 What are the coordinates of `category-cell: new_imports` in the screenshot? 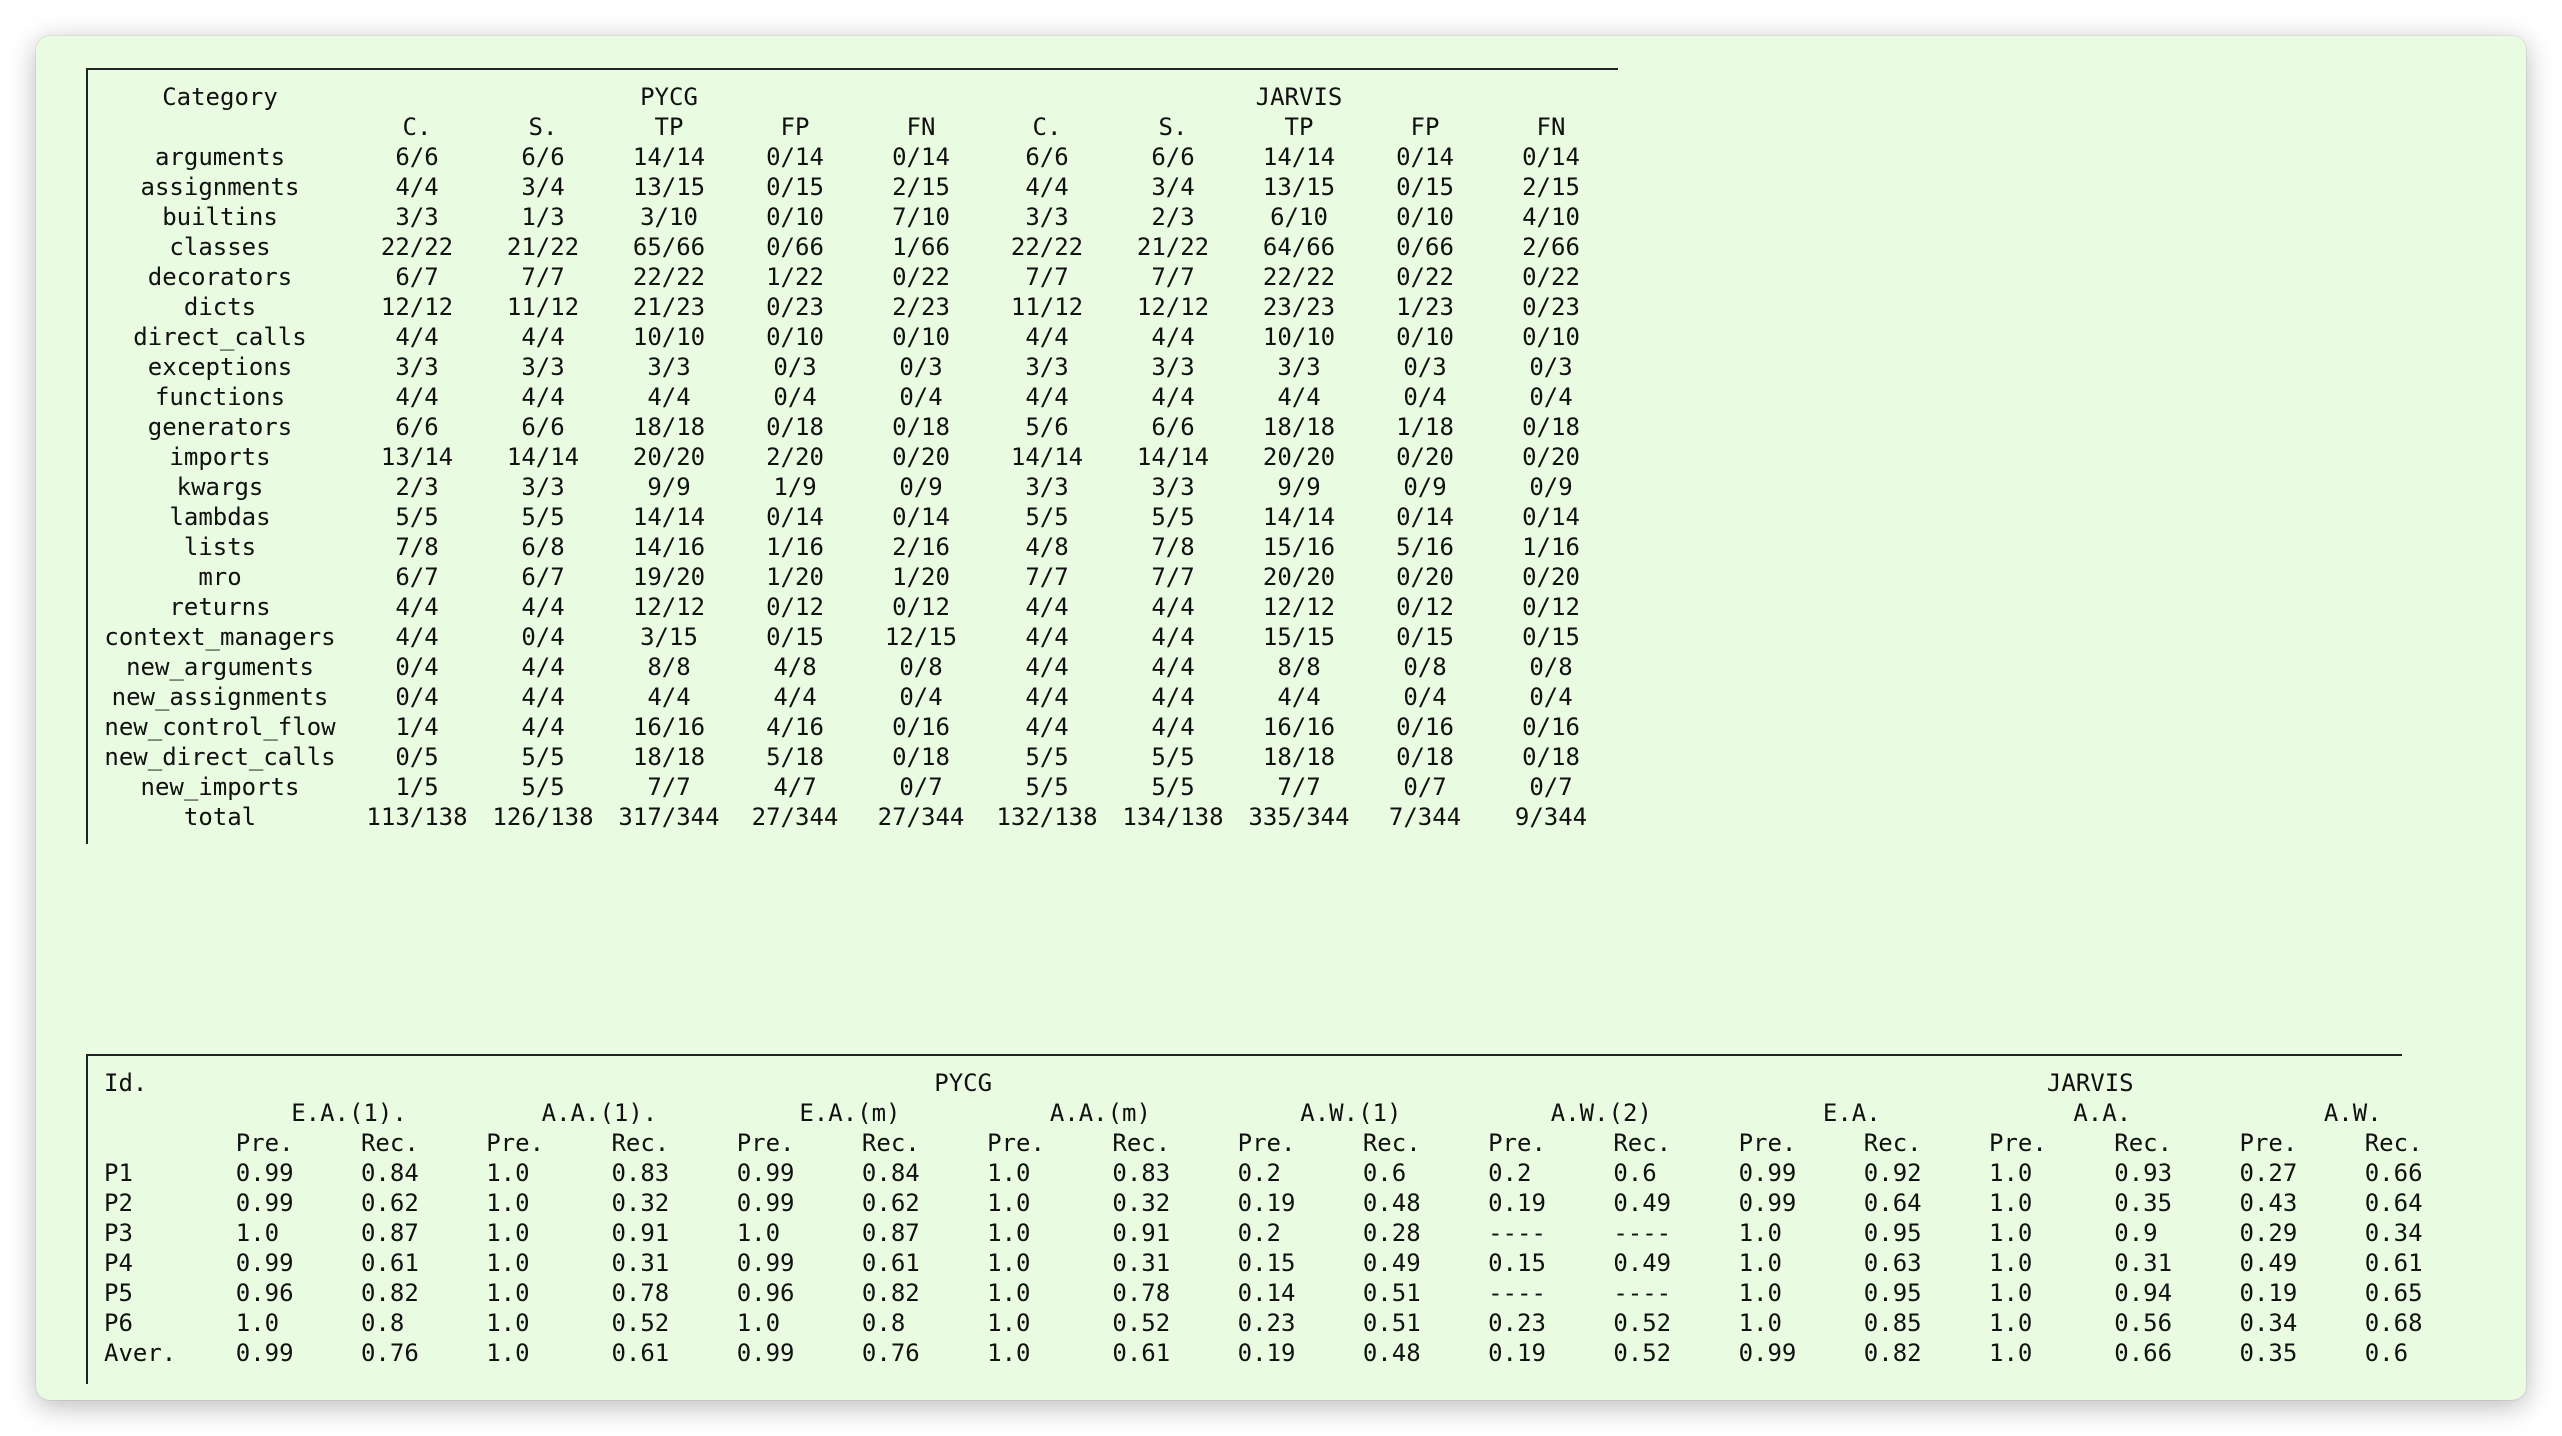 It's located at (220, 787).